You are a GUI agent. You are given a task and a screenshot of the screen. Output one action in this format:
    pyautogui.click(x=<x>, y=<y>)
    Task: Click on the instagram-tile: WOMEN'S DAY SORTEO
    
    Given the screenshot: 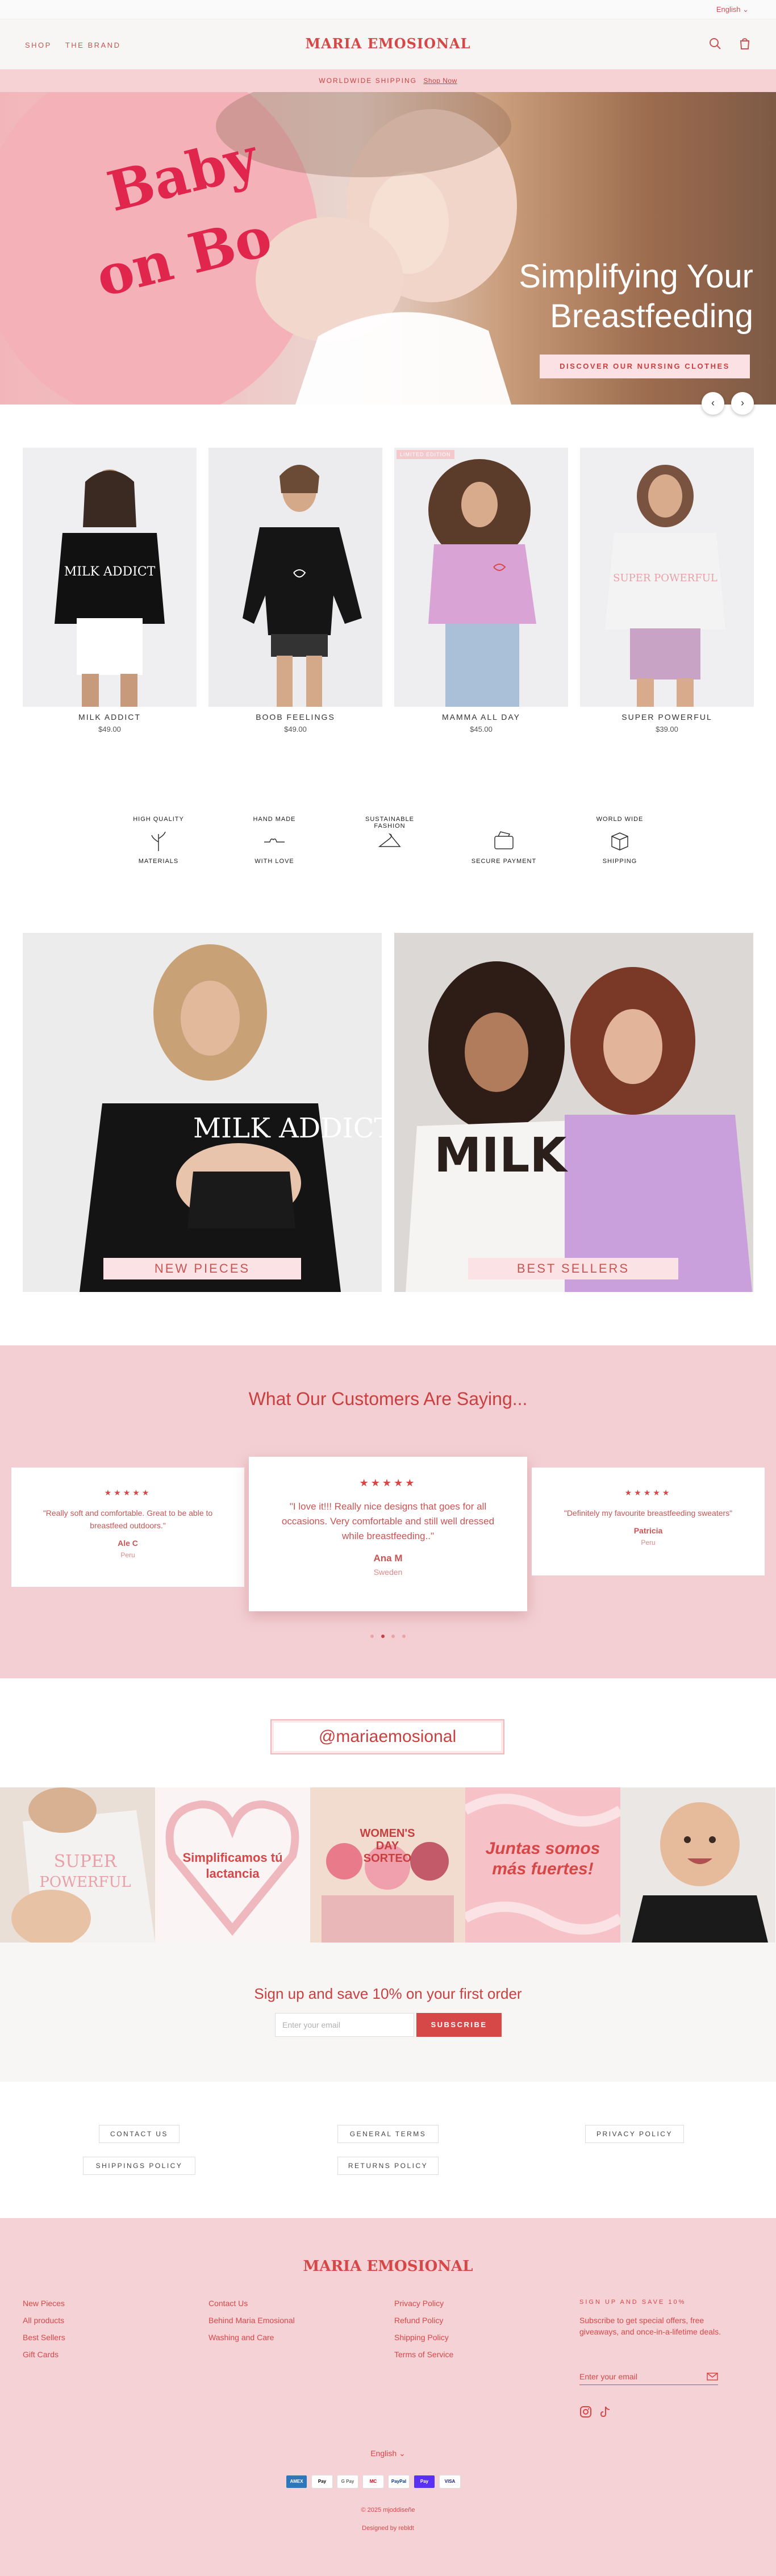 What is the action you would take?
    pyautogui.click(x=387, y=1865)
    